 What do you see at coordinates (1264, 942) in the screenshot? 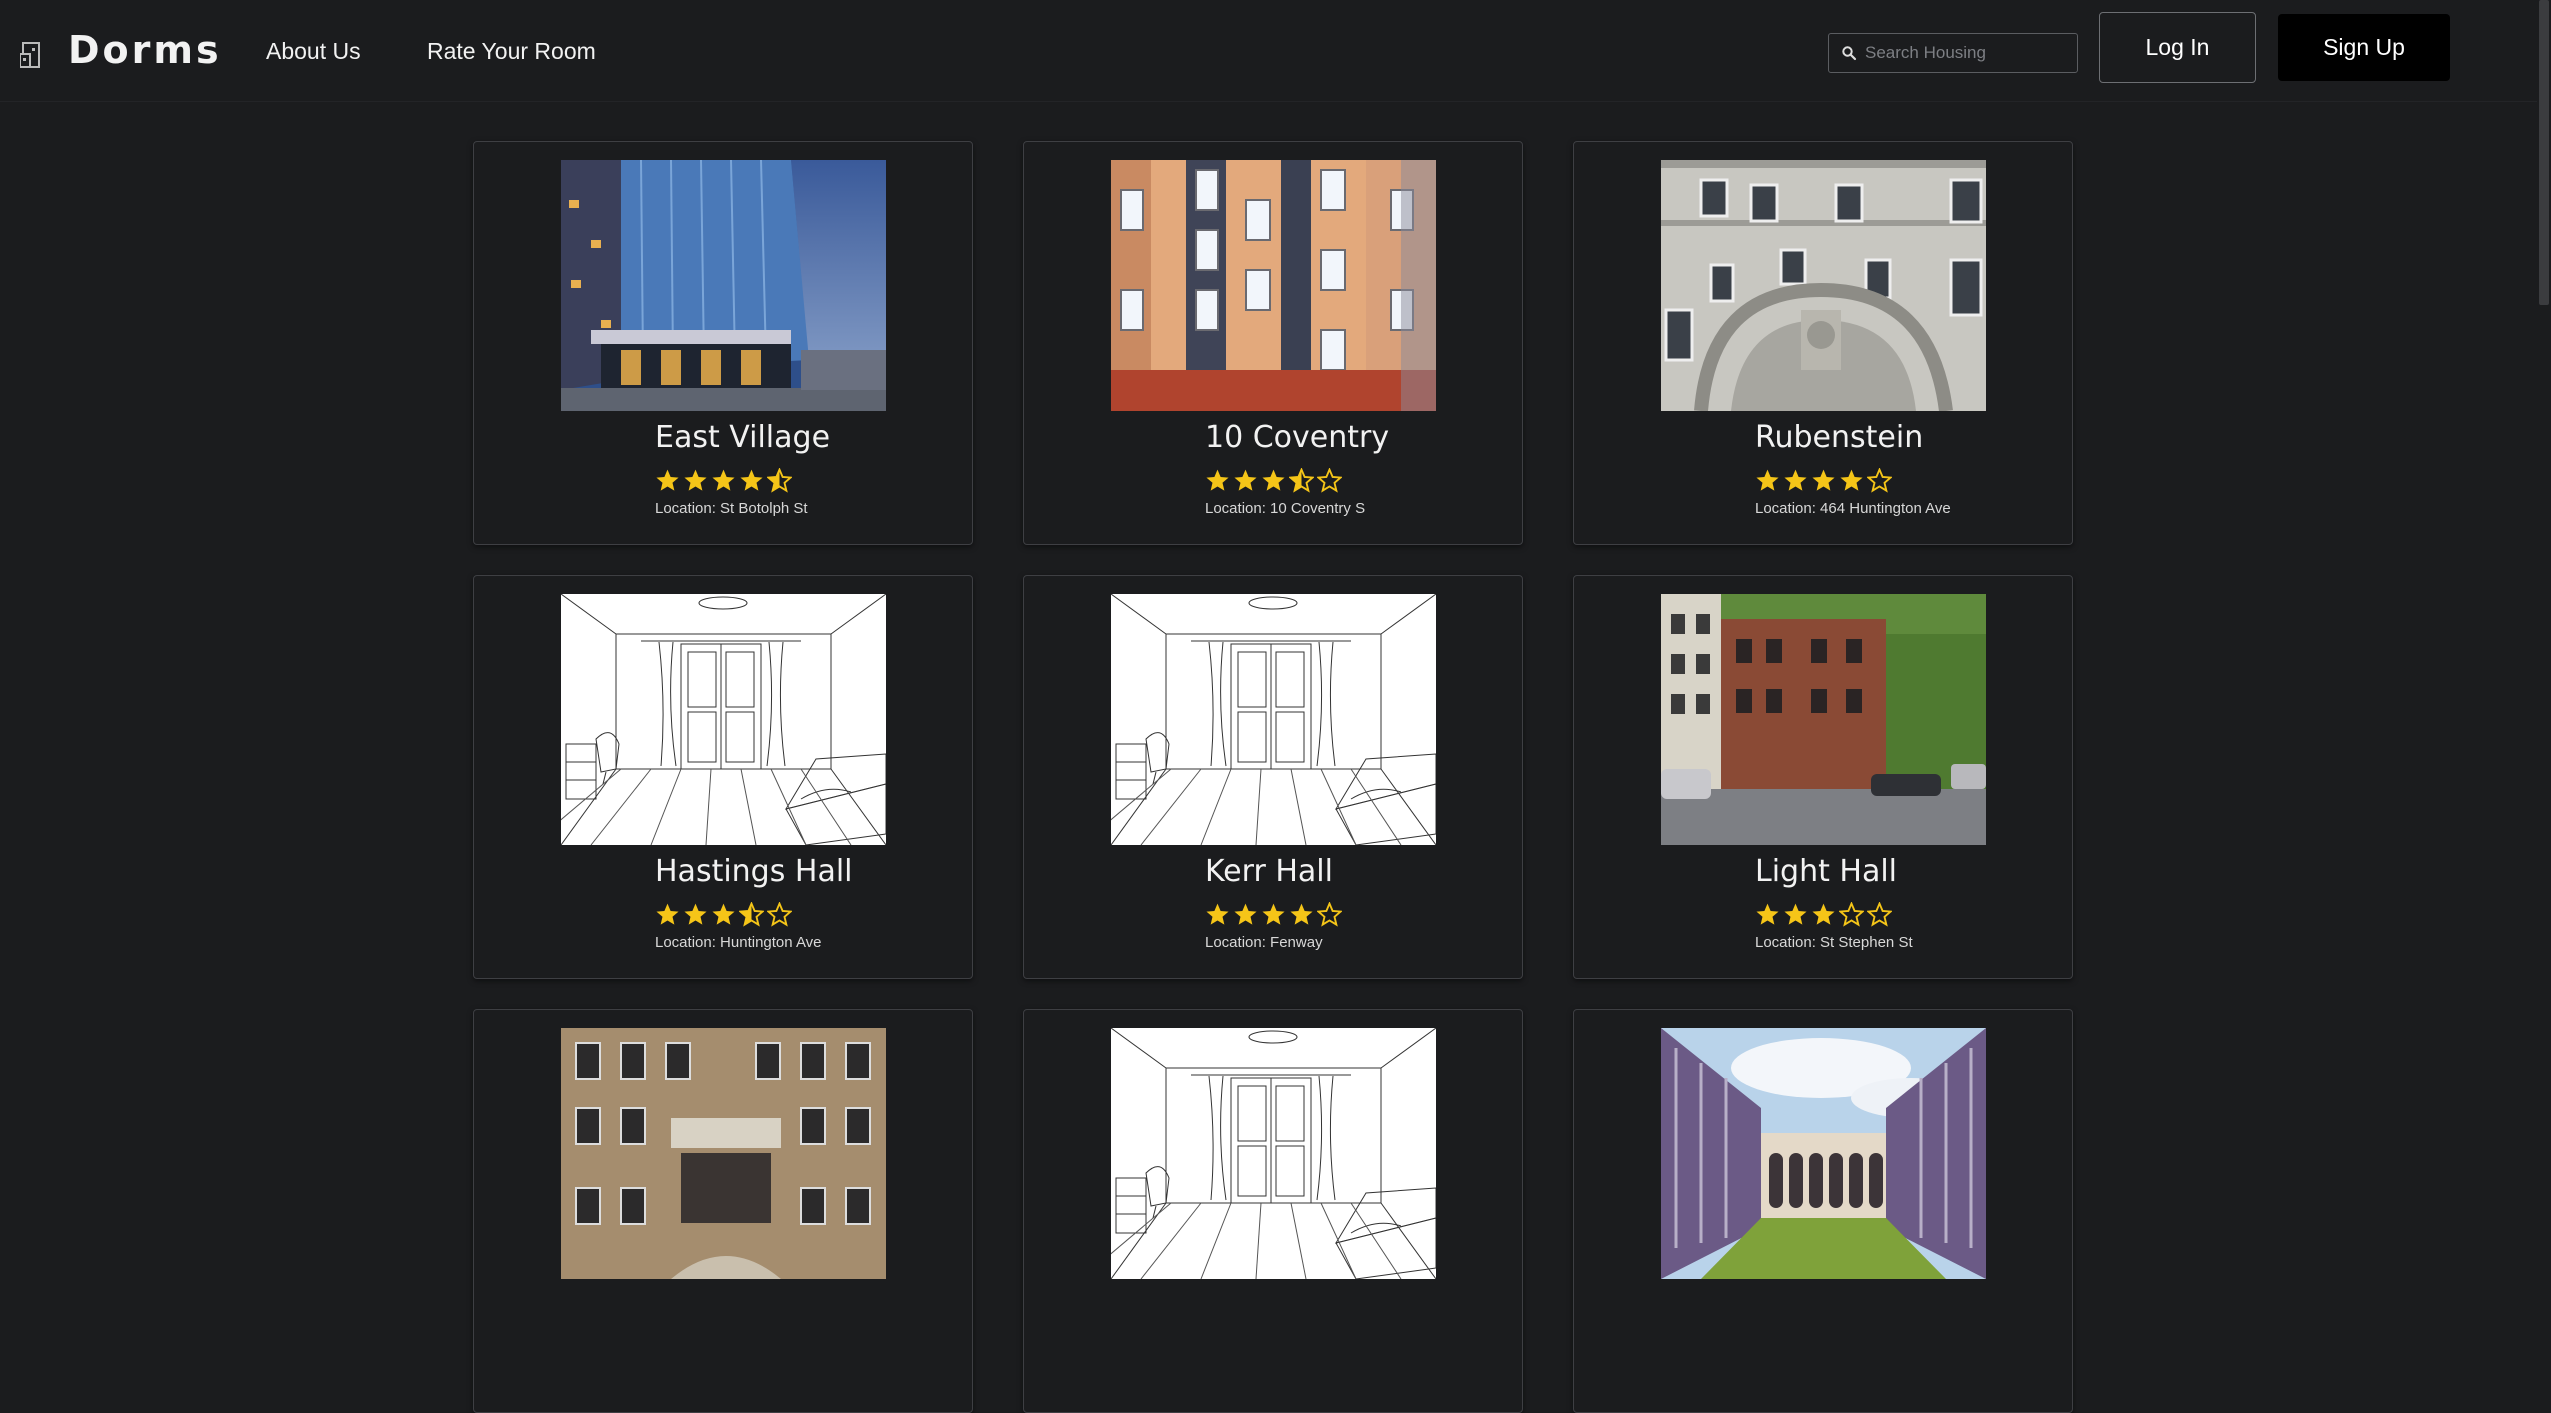
I see `housing-card-location: Location: Fenway` at bounding box center [1264, 942].